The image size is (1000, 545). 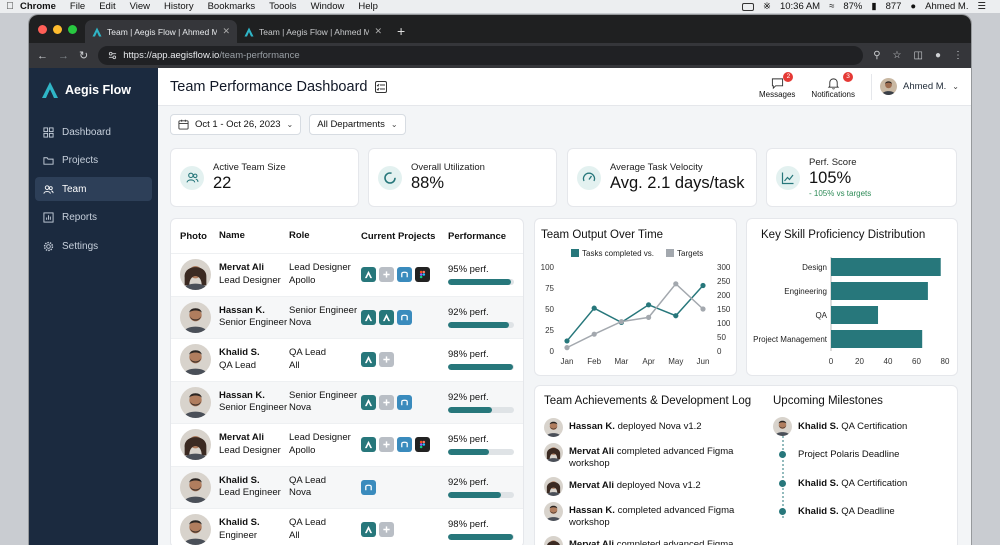 I want to click on minimize-window-button, so click(x=57, y=29).